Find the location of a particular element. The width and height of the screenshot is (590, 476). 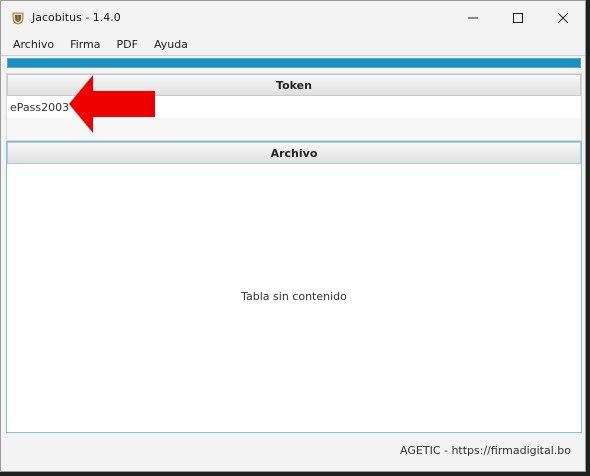

minimize-icon is located at coordinates (472, 17).